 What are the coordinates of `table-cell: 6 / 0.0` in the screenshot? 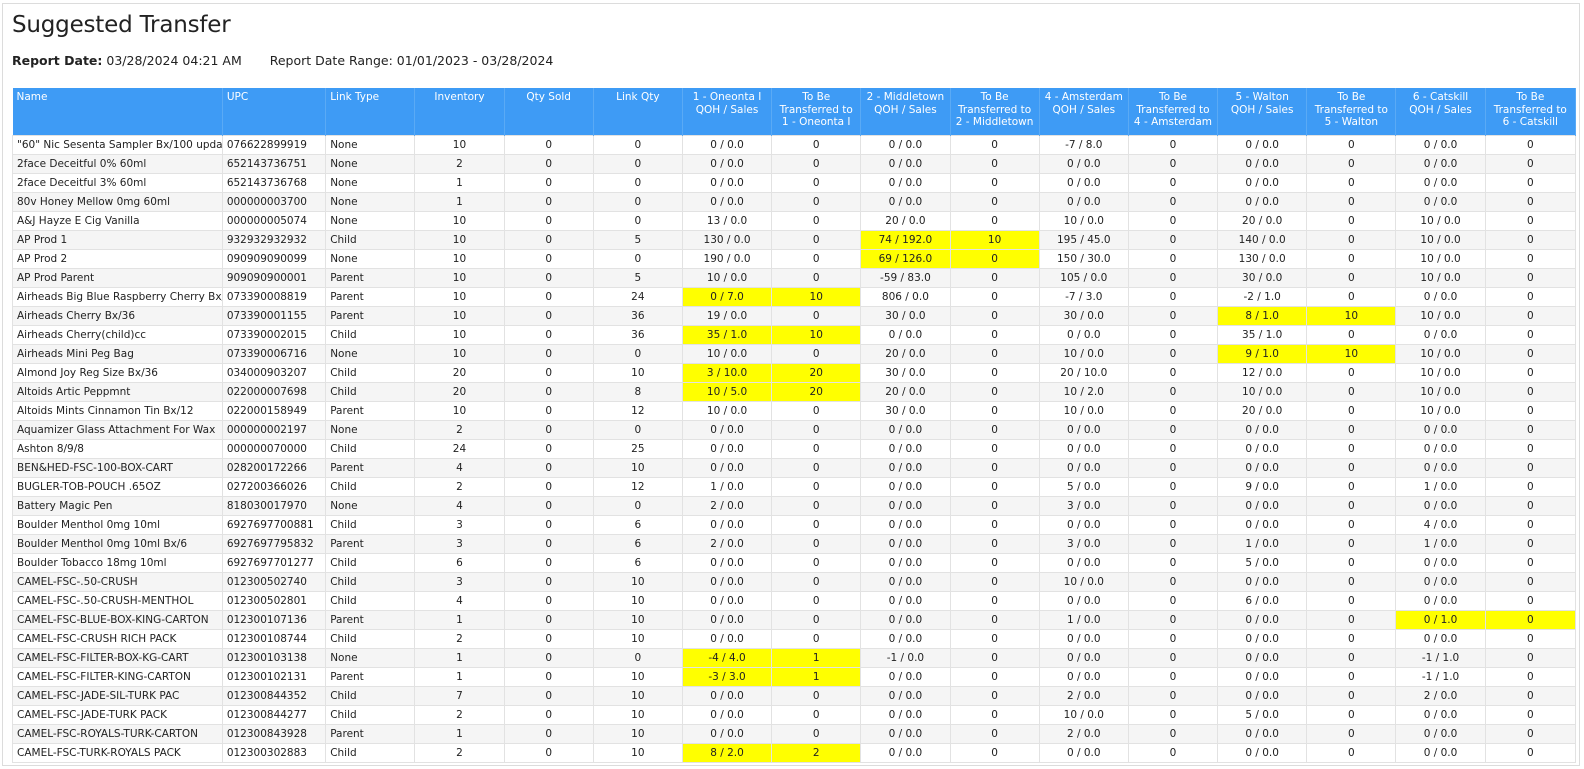 It's located at (1262, 601).